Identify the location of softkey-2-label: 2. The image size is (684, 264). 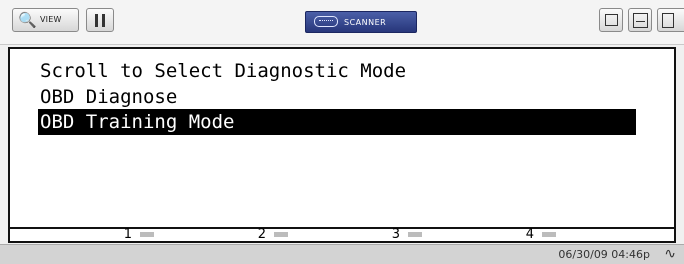
(261, 234).